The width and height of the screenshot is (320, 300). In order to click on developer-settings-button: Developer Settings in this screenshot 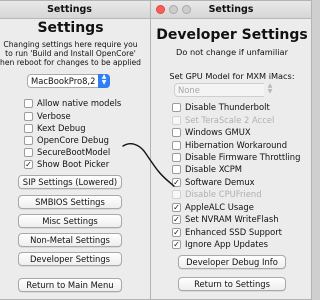, I will do `click(70, 259)`.